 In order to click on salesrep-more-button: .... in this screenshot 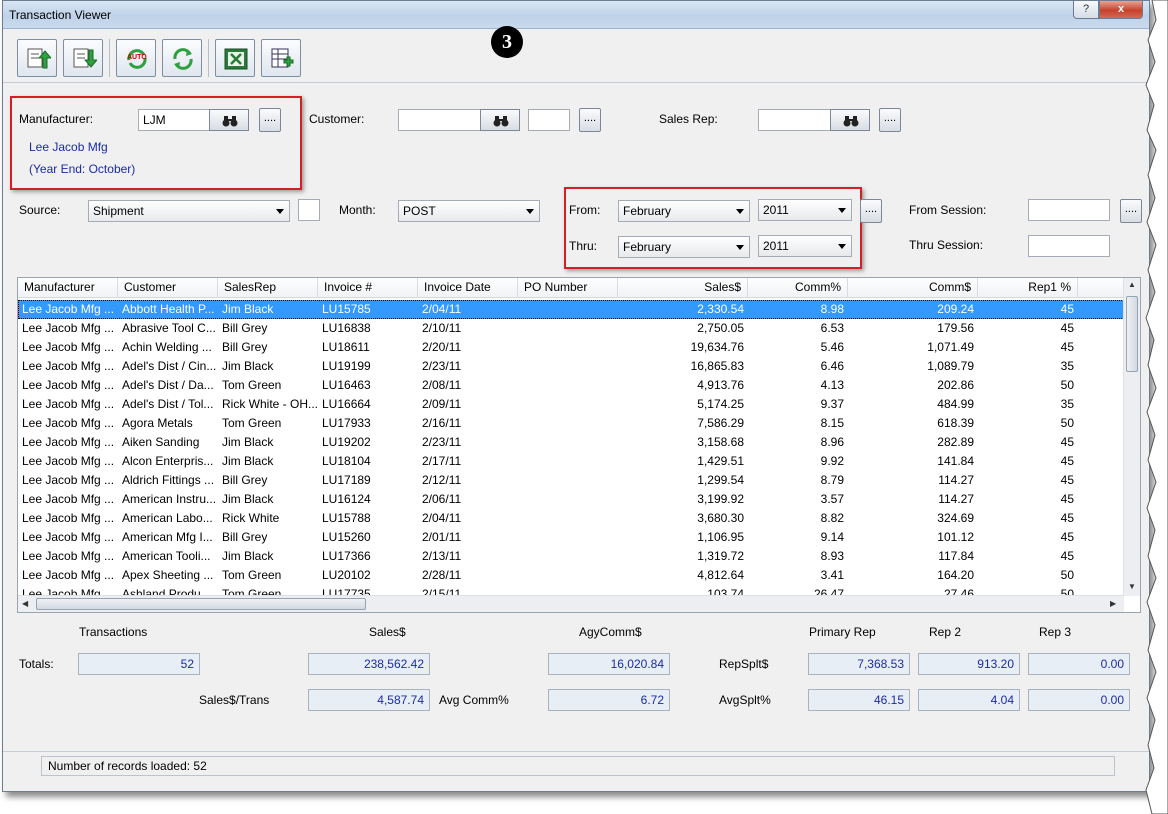, I will do `click(890, 120)`.